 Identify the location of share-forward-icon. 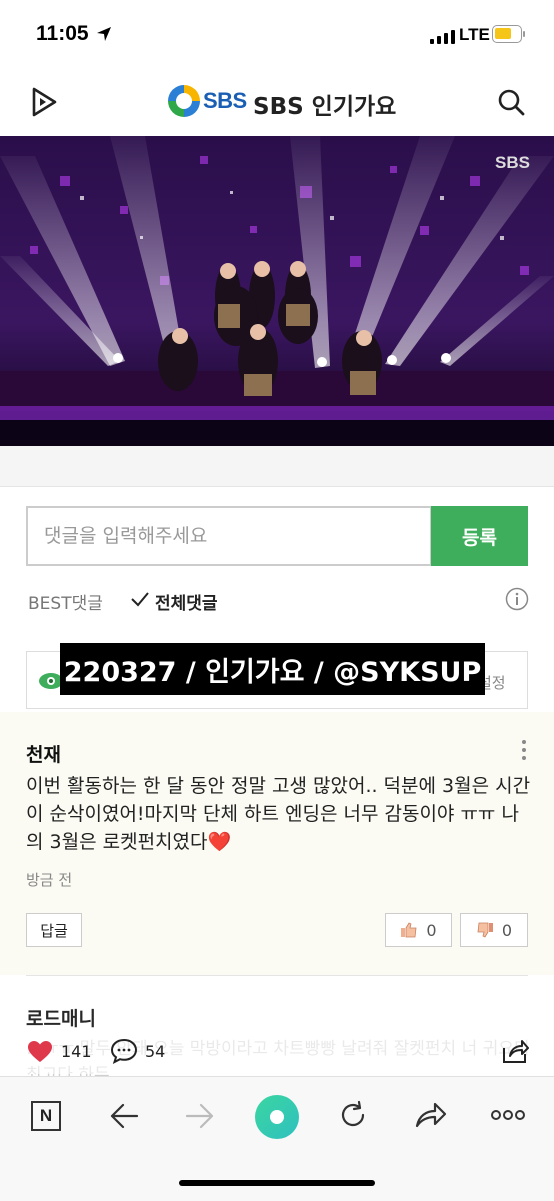
(431, 1115).